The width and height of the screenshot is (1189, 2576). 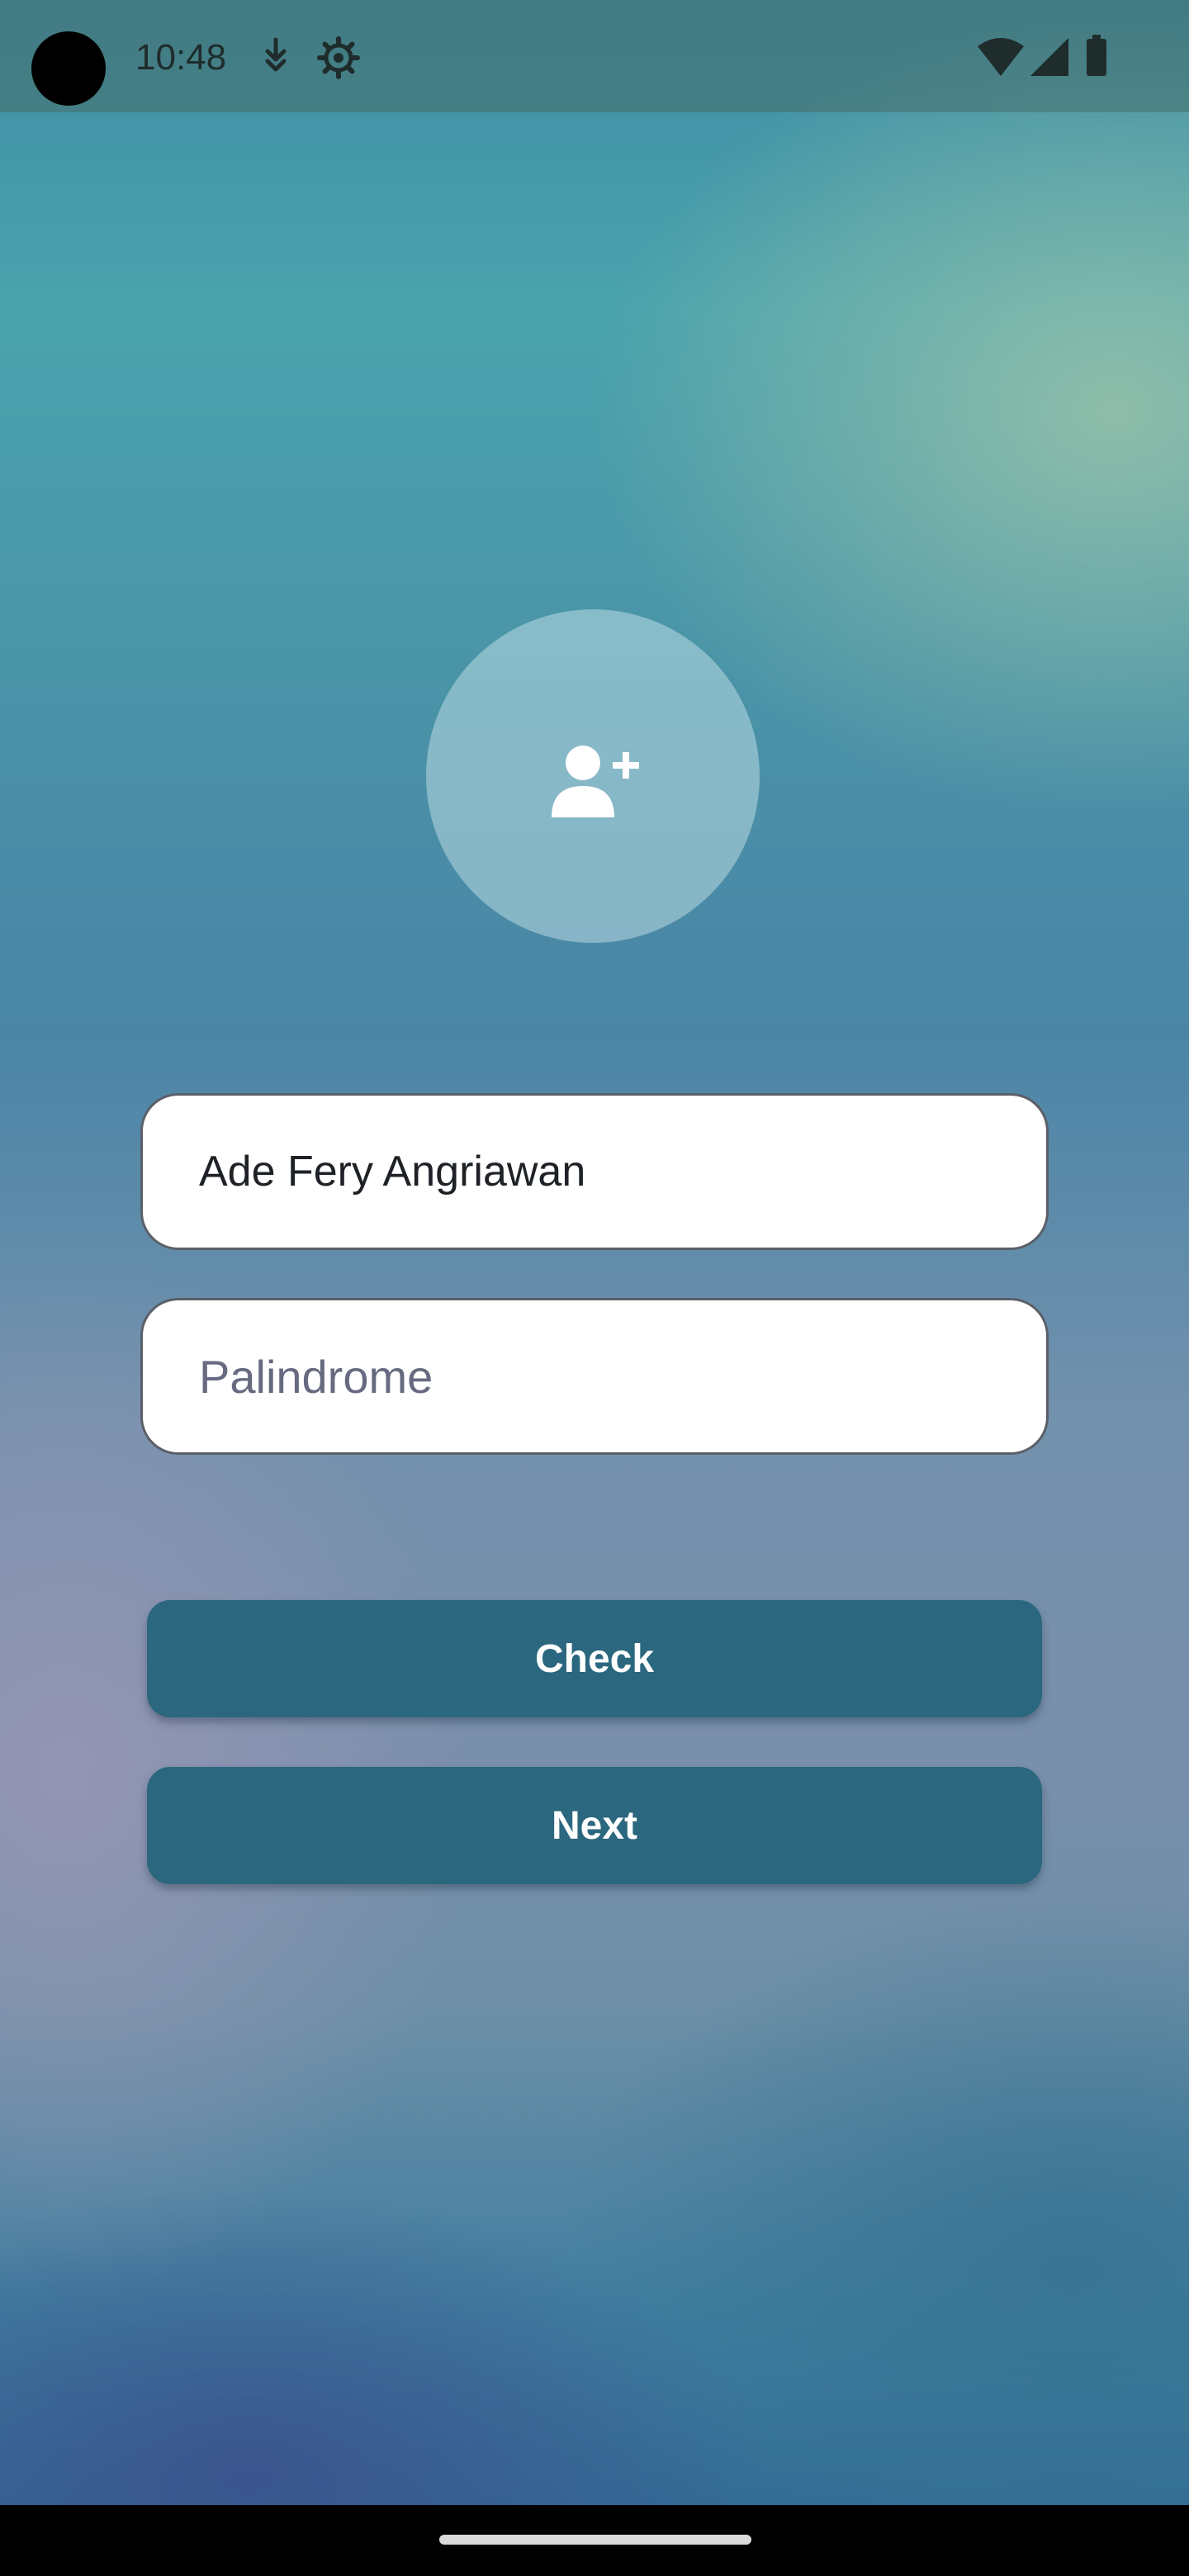 I want to click on battery-icon, so click(x=1096, y=55).